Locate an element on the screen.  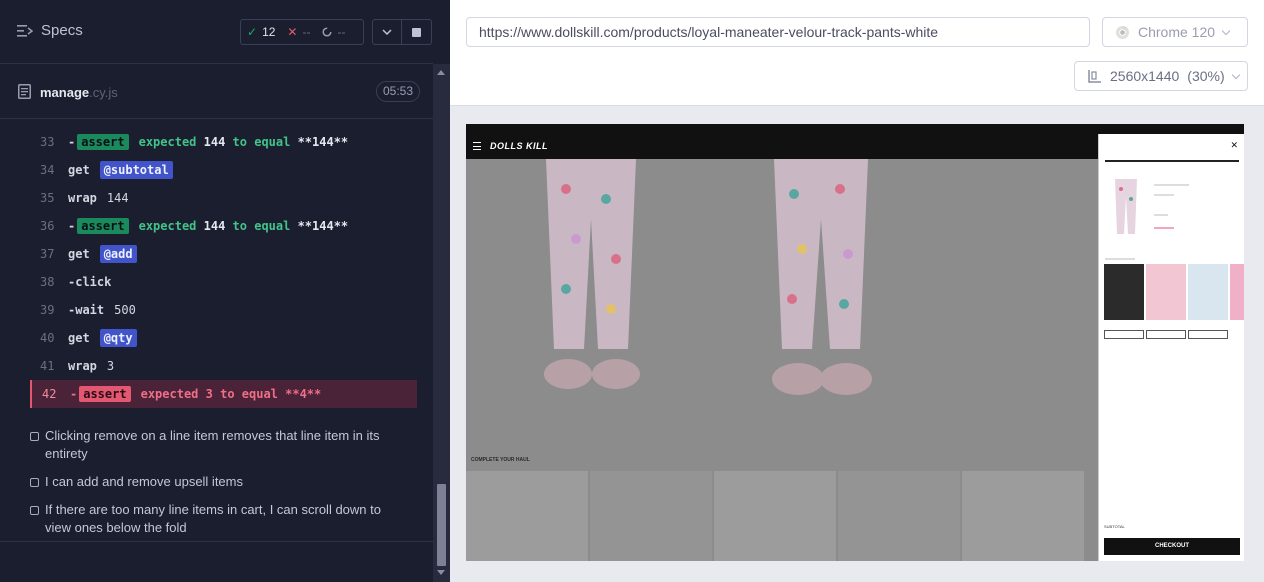
test-stats: ✓ 12 ✕ -- -- is located at coordinates (302, 32).